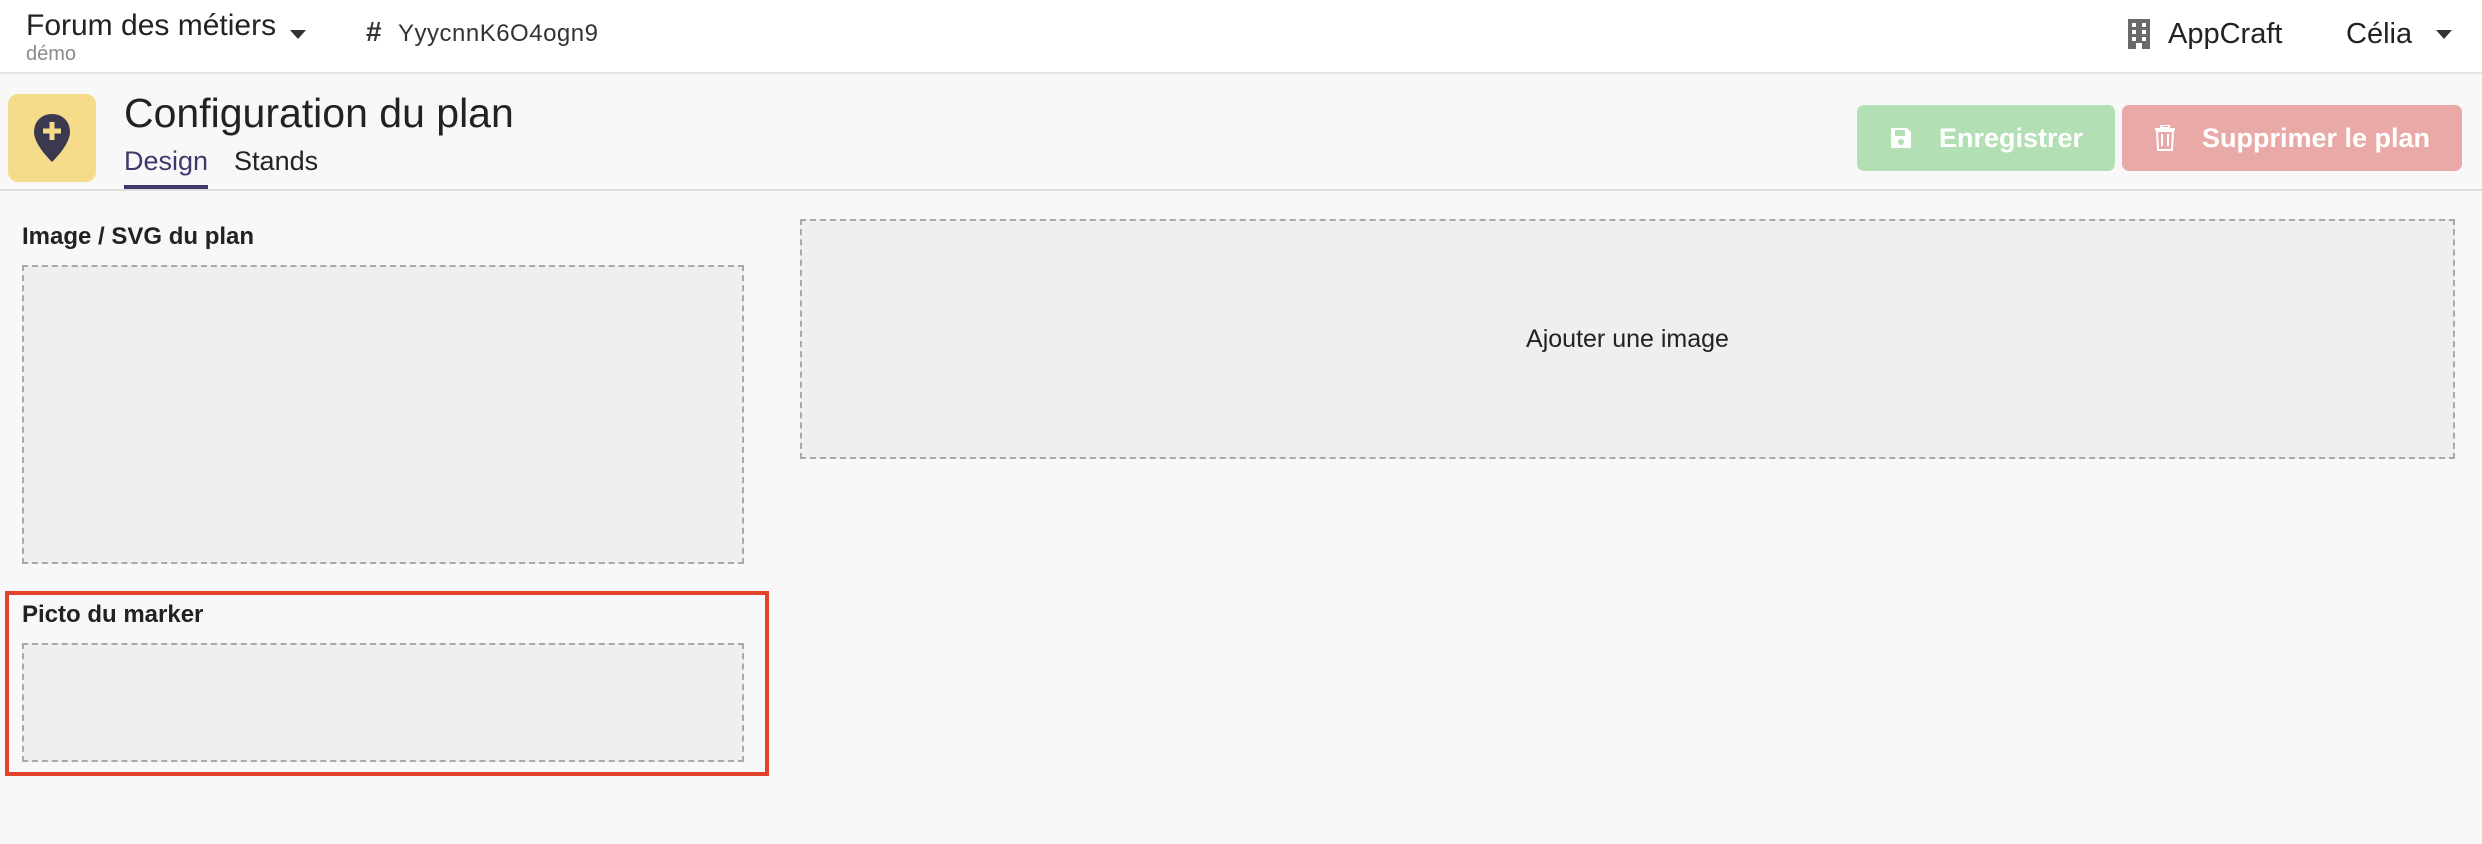  What do you see at coordinates (113, 614) in the screenshot?
I see `marker-label: Picto du marker` at bounding box center [113, 614].